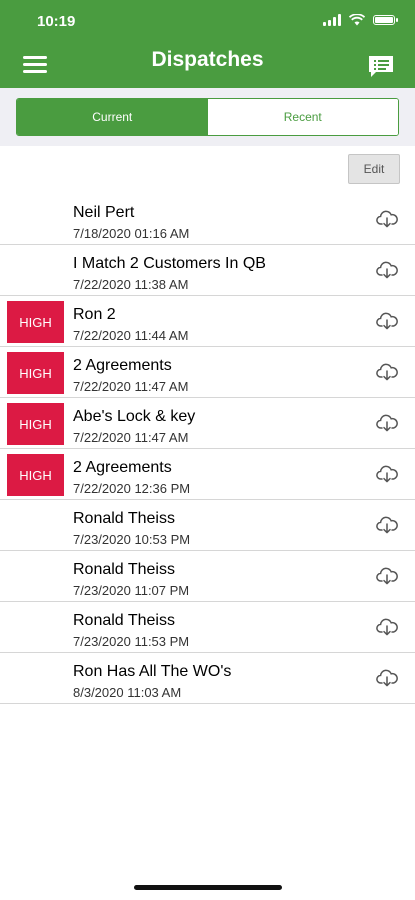 The height and width of the screenshot is (900, 415). I want to click on dispatch-date: 8/3/2020 11:03 AM, so click(127, 692).